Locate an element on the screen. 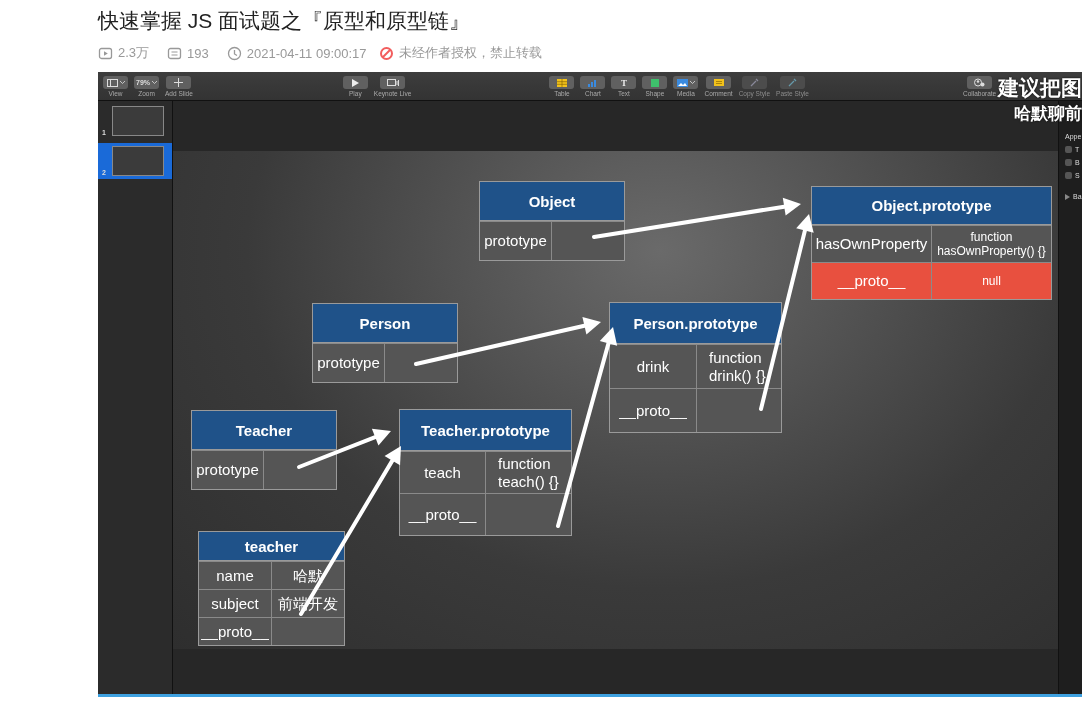  monitor-icon is located at coordinates (392, 82).